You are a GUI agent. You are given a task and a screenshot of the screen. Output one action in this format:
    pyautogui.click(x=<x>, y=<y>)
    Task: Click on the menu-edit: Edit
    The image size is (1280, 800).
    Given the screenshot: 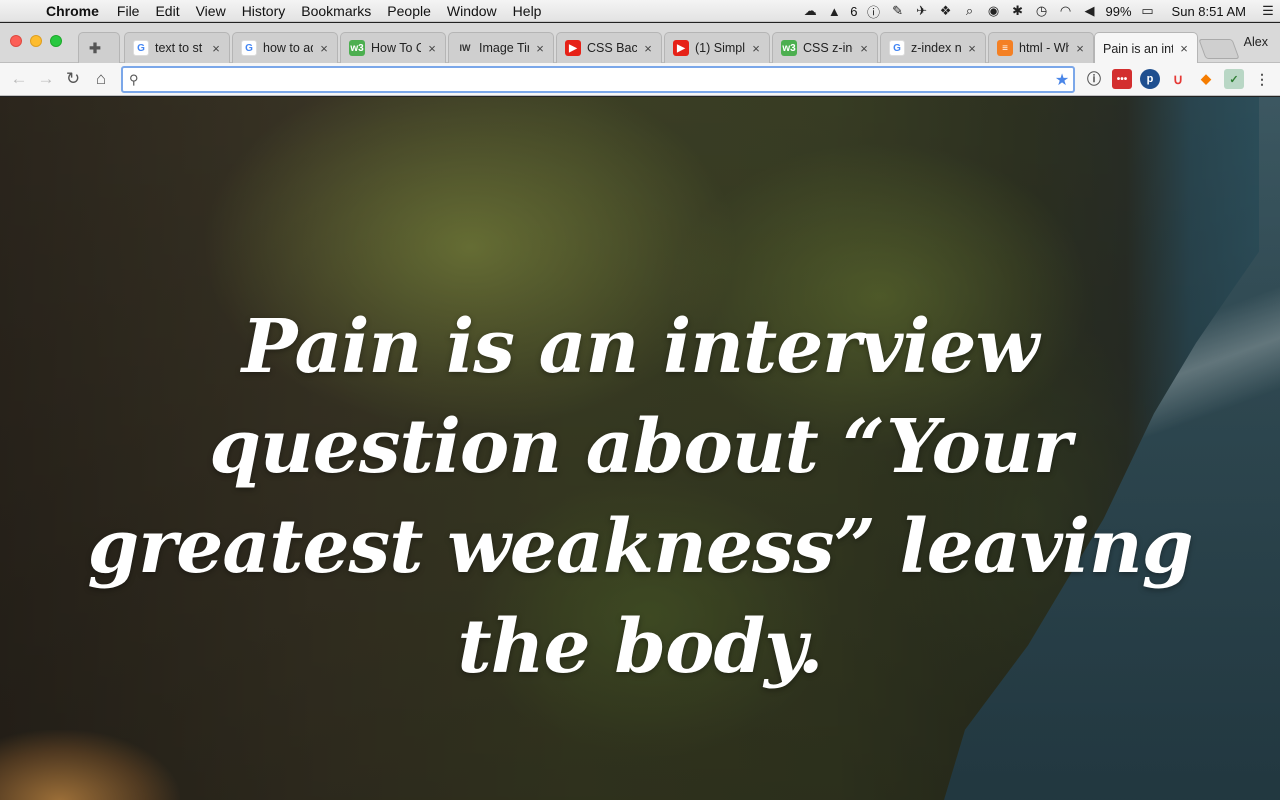 What is the action you would take?
    pyautogui.click(x=167, y=11)
    